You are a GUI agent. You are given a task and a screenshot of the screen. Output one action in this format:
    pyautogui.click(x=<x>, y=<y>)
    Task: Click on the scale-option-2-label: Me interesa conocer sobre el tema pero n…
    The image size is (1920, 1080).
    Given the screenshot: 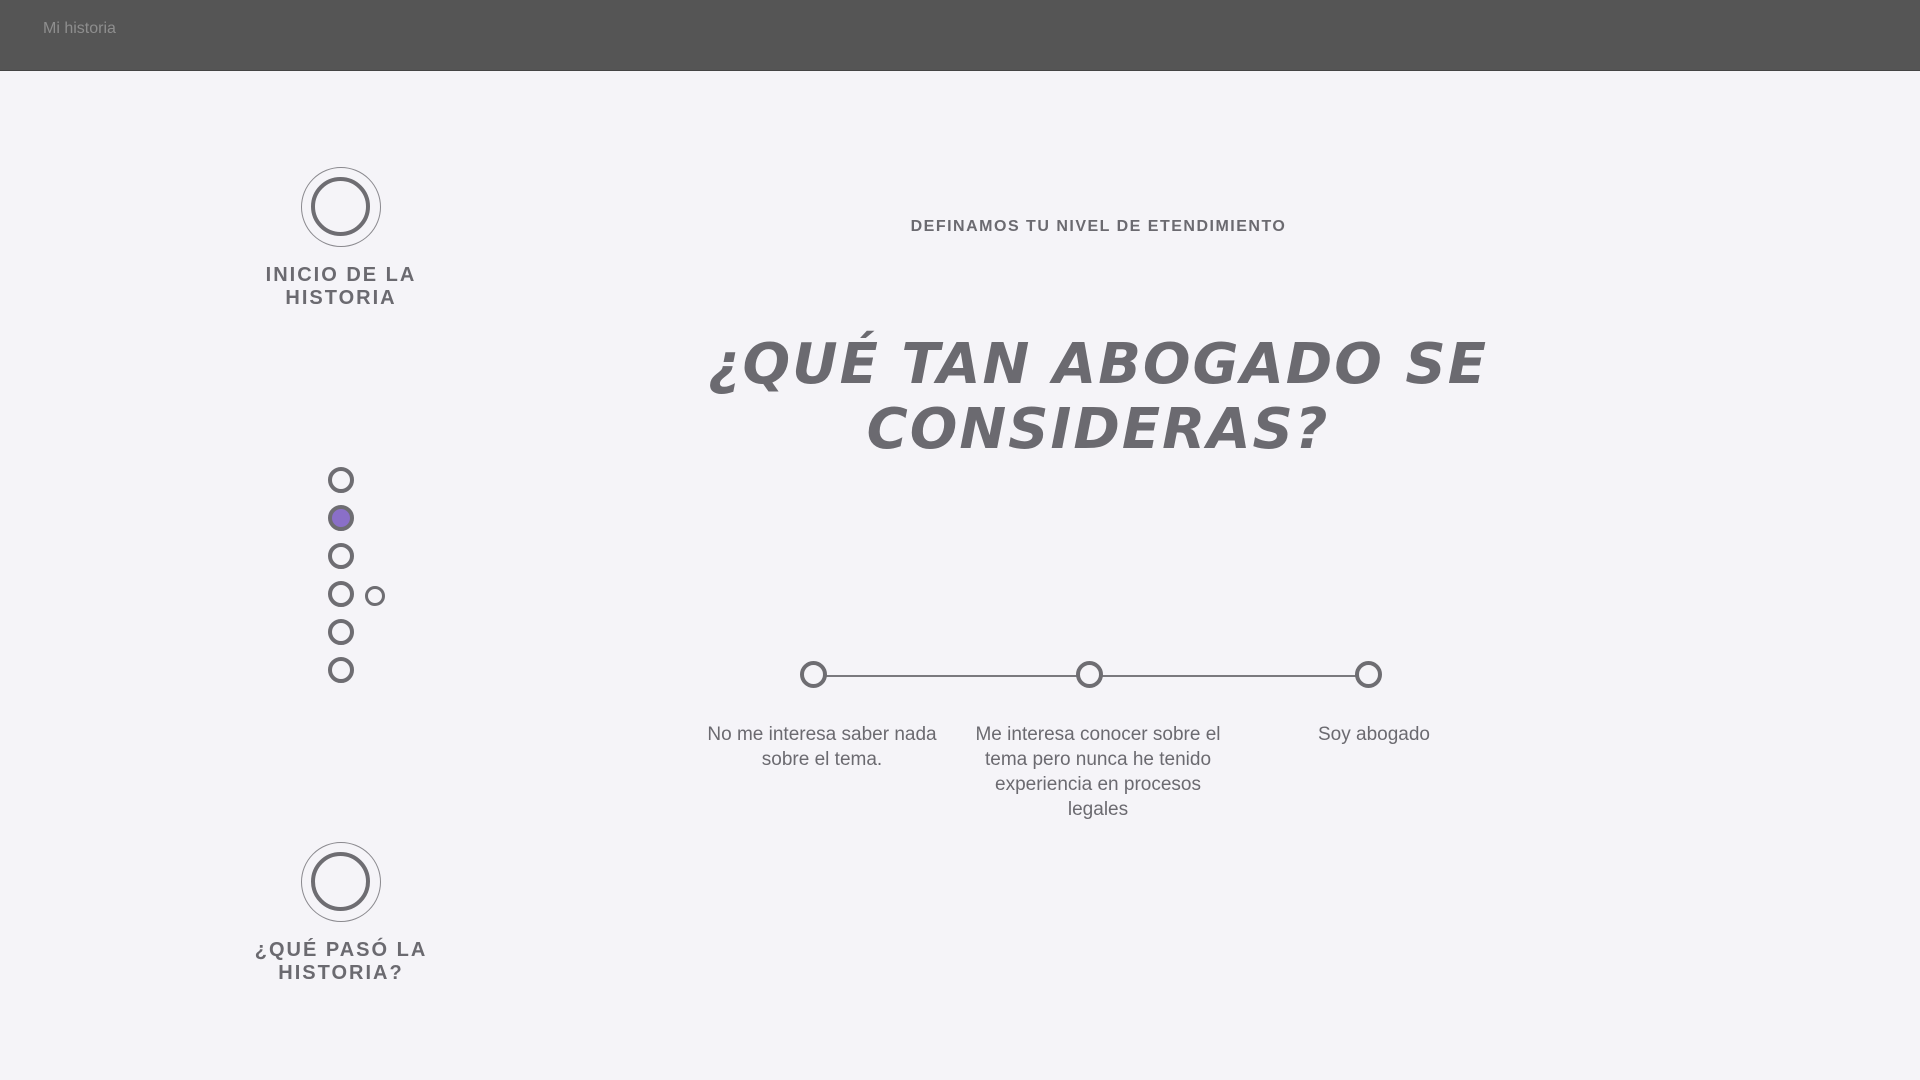 What is the action you would take?
    pyautogui.click(x=1098, y=772)
    